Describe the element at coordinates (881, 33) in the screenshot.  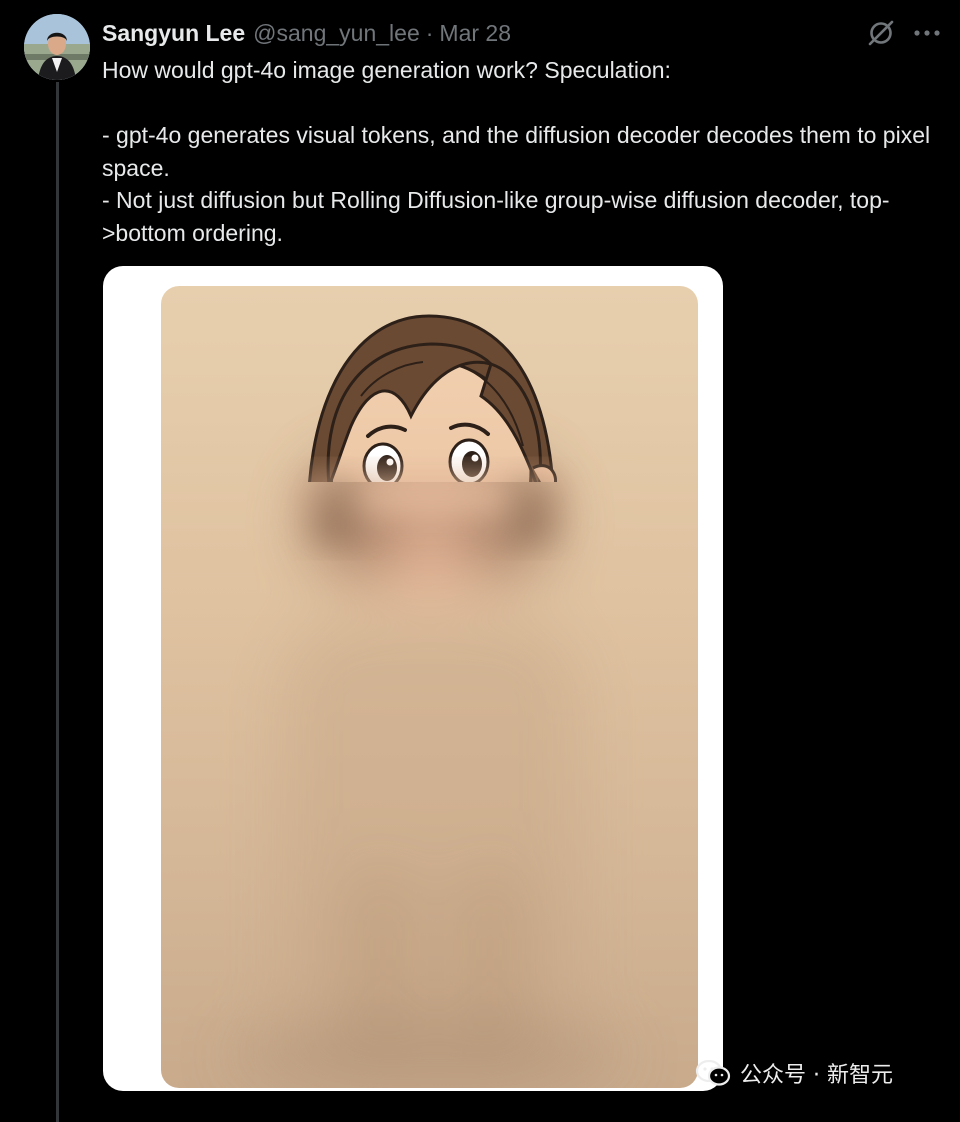
I see `grok-icon` at that location.